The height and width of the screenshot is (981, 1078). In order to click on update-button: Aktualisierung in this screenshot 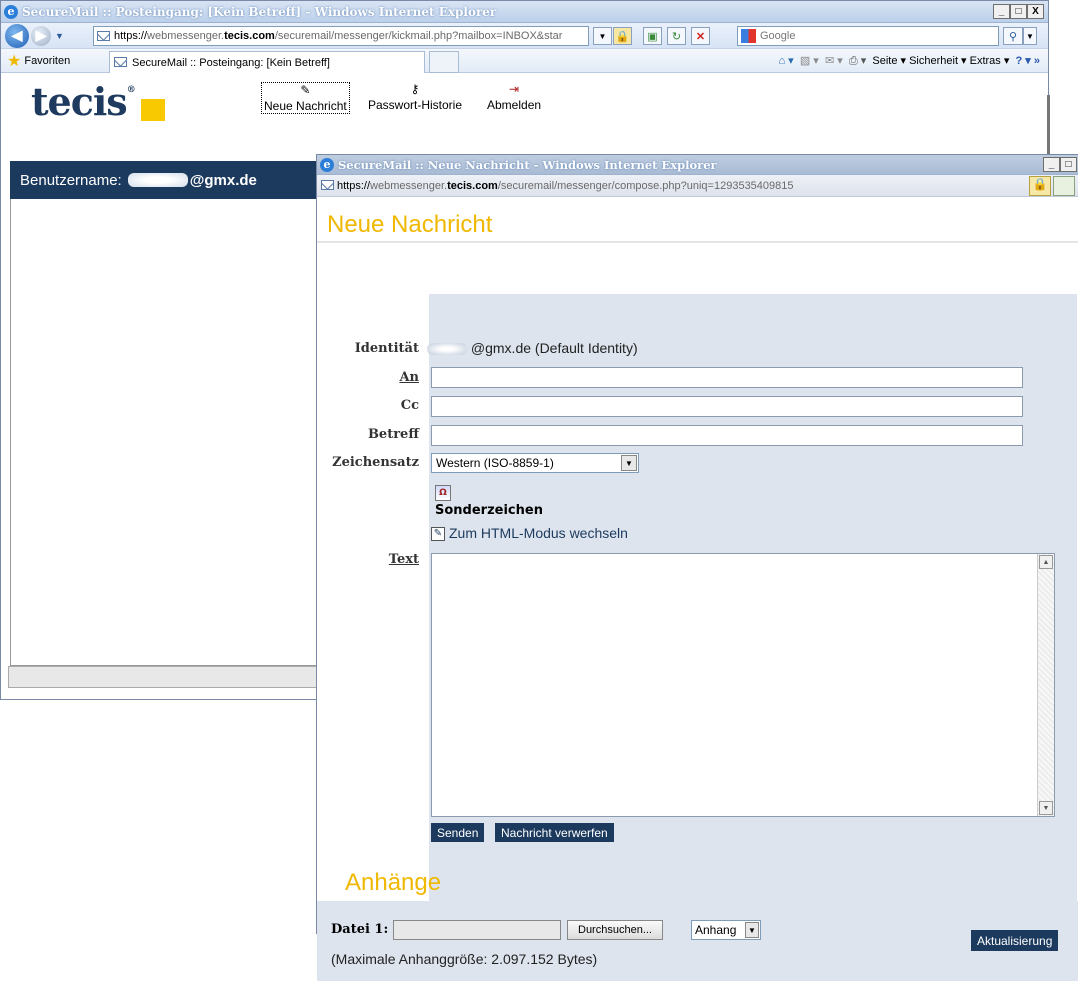, I will do `click(1015, 940)`.